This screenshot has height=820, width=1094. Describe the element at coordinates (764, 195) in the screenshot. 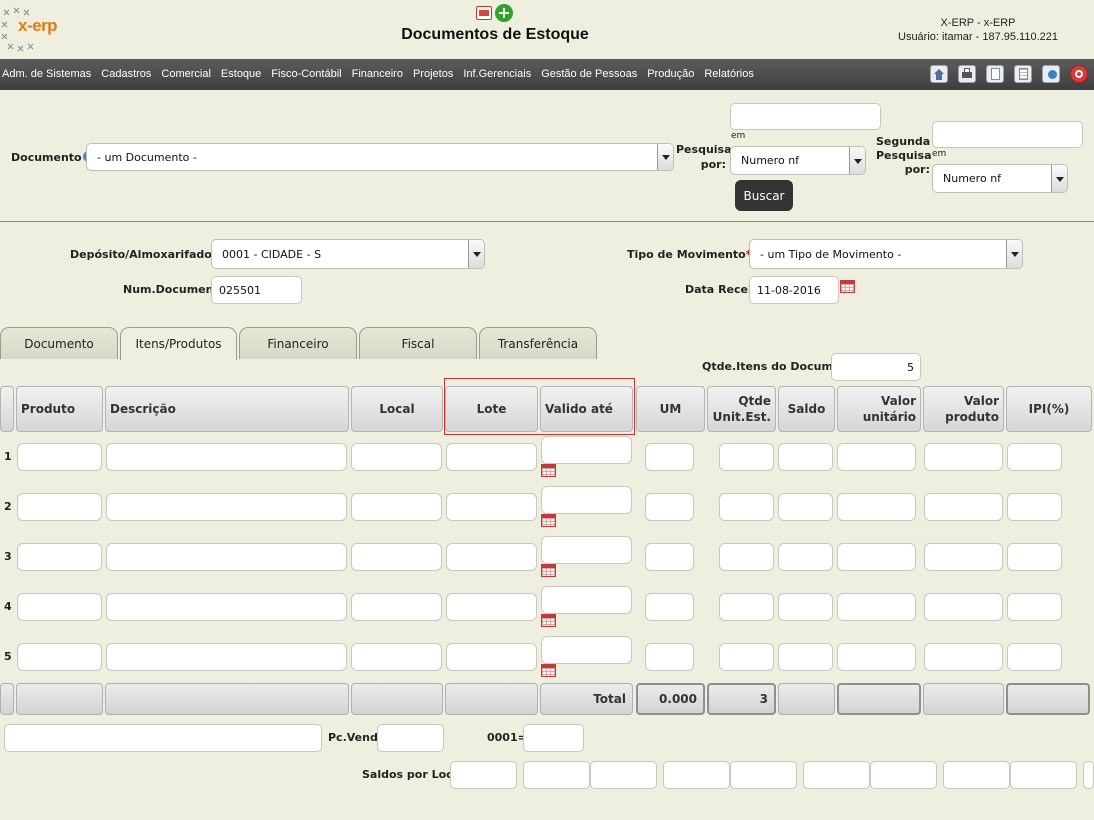

I see `buscar-button: Buscar` at that location.